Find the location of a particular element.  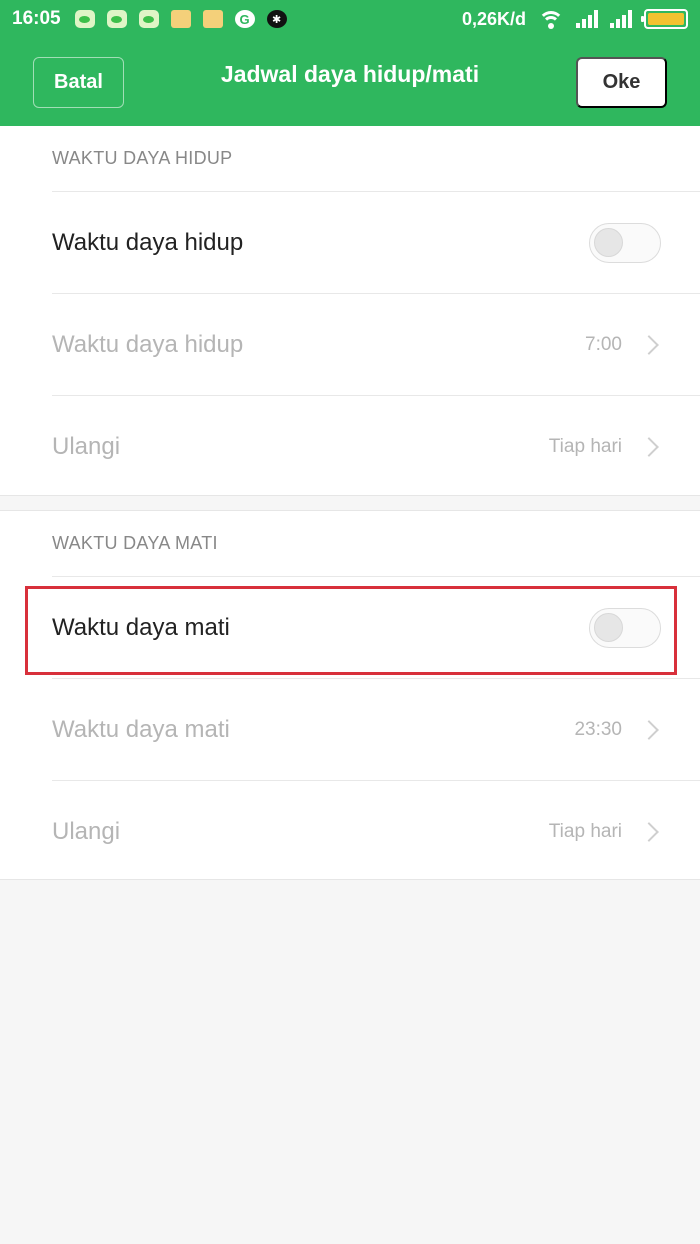

ok-button: Oke is located at coordinates (621, 82).